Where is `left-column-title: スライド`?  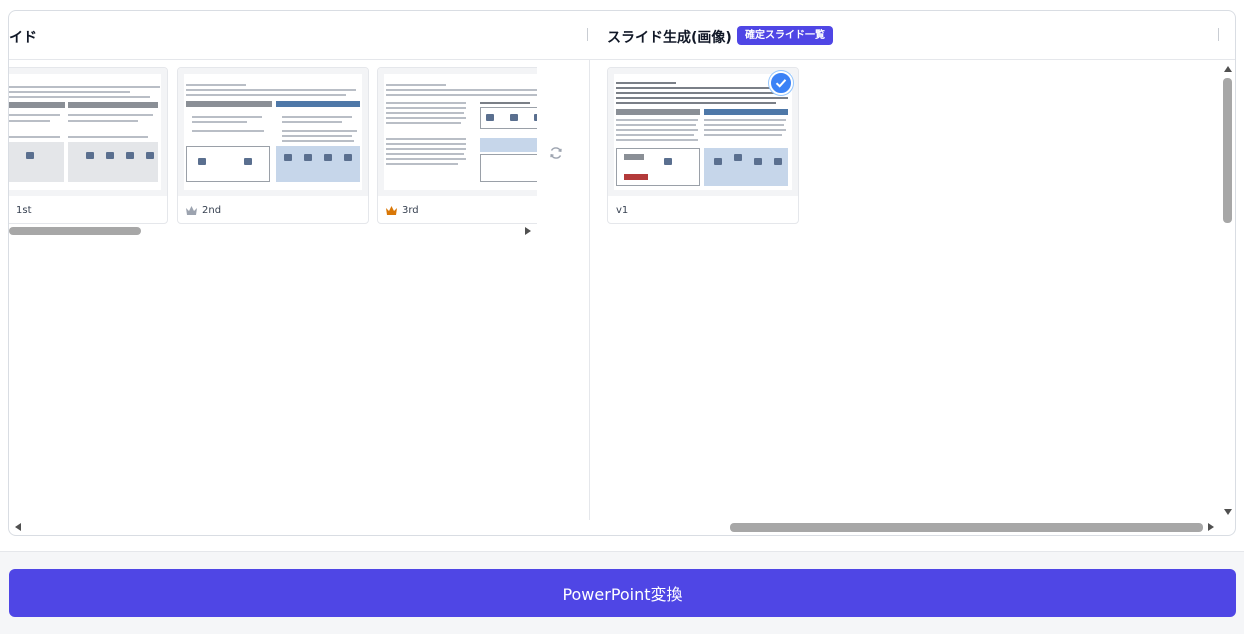 left-column-title: スライド is located at coordinates (23, 38).